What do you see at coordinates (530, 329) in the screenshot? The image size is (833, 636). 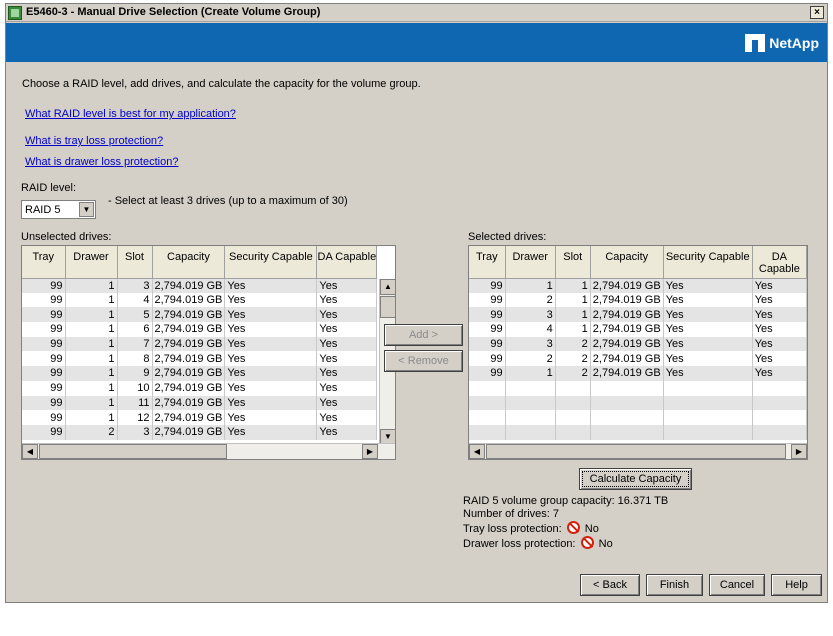 I see `table-cell: 4` at bounding box center [530, 329].